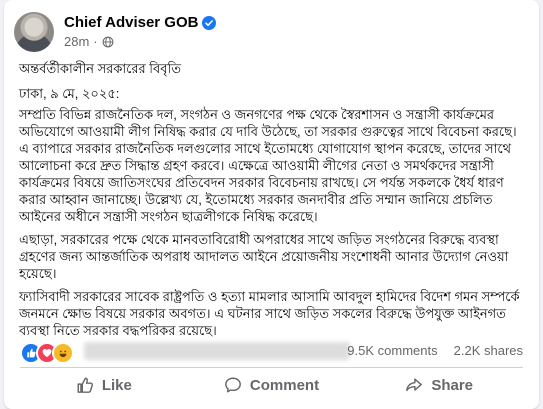  I want to click on reaction-summary, so click(47, 353).